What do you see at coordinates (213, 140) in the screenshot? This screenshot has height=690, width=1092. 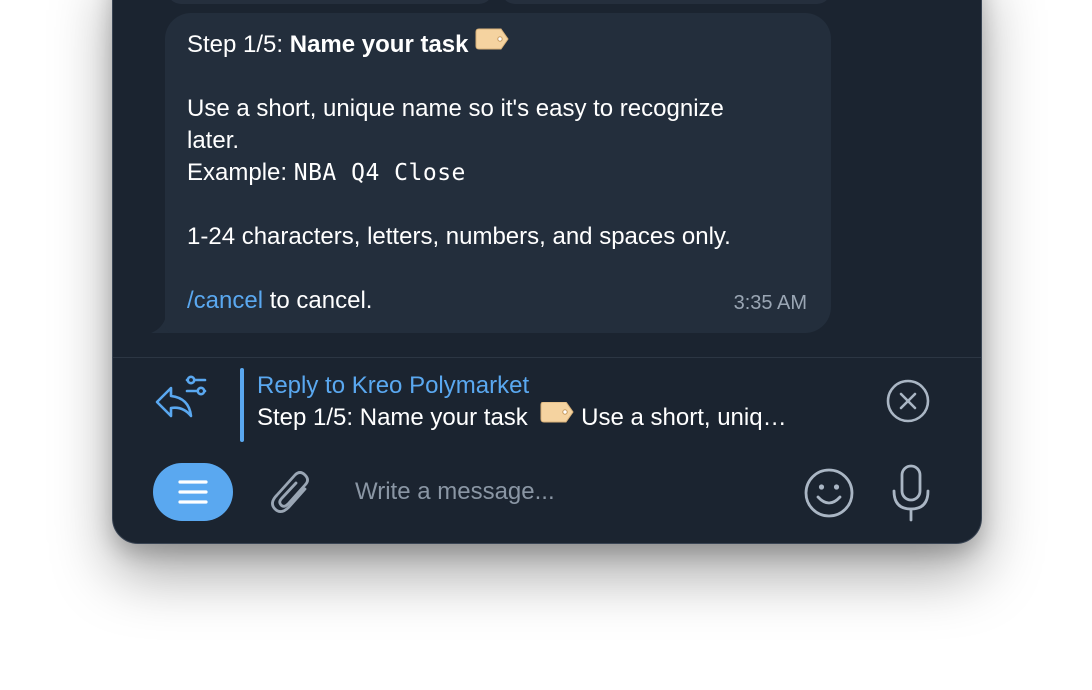 I see `instruction-line-continued: later.` at bounding box center [213, 140].